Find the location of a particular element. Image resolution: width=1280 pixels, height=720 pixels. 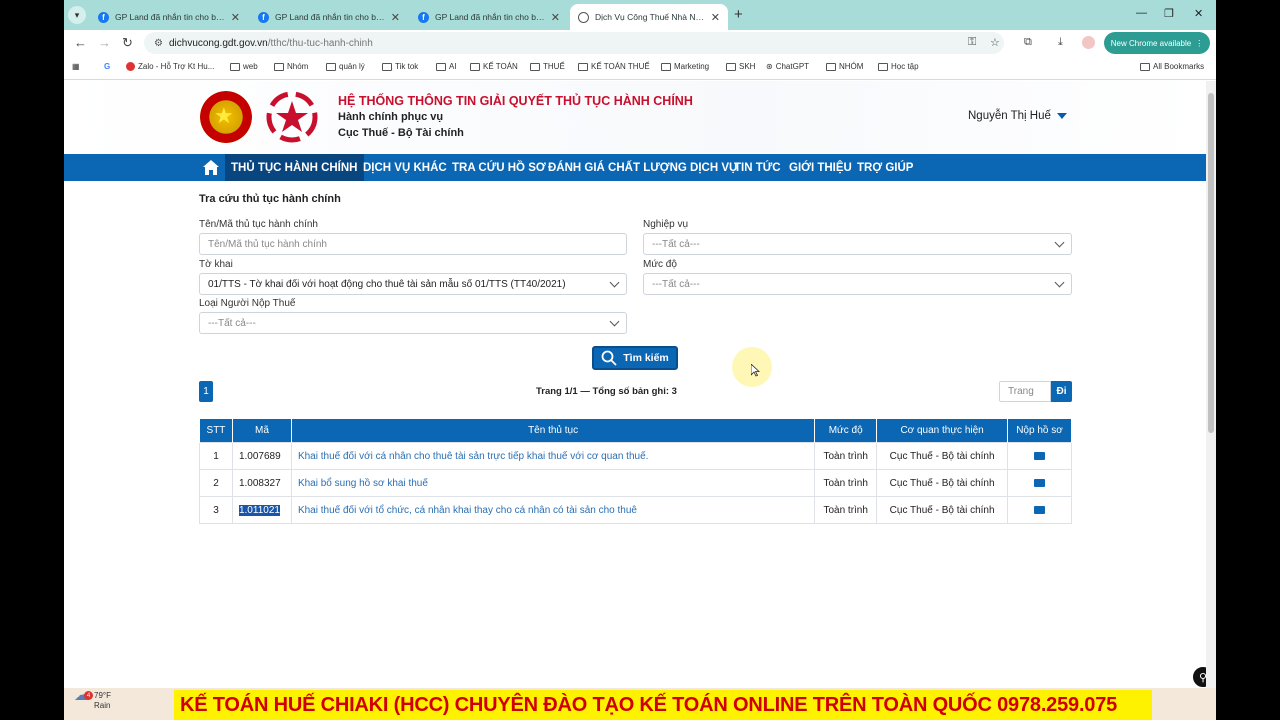

tab-3: f GP Land đã nhắn tin cho bạn ✕ is located at coordinates (489, 17).